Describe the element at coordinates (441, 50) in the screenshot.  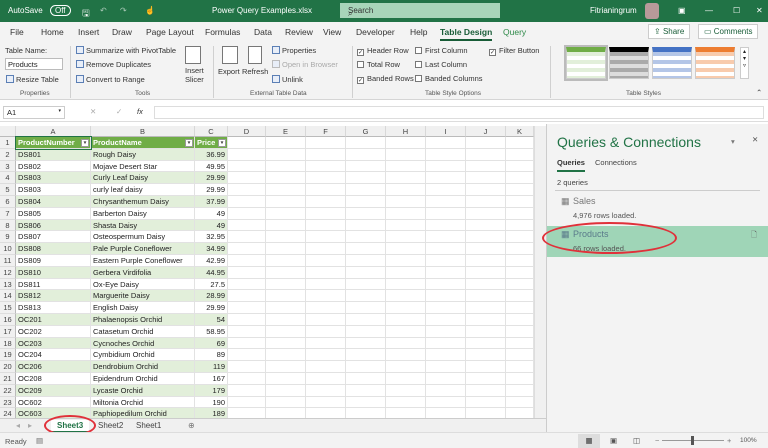
I see `first-column-checkbox: First Column` at that location.